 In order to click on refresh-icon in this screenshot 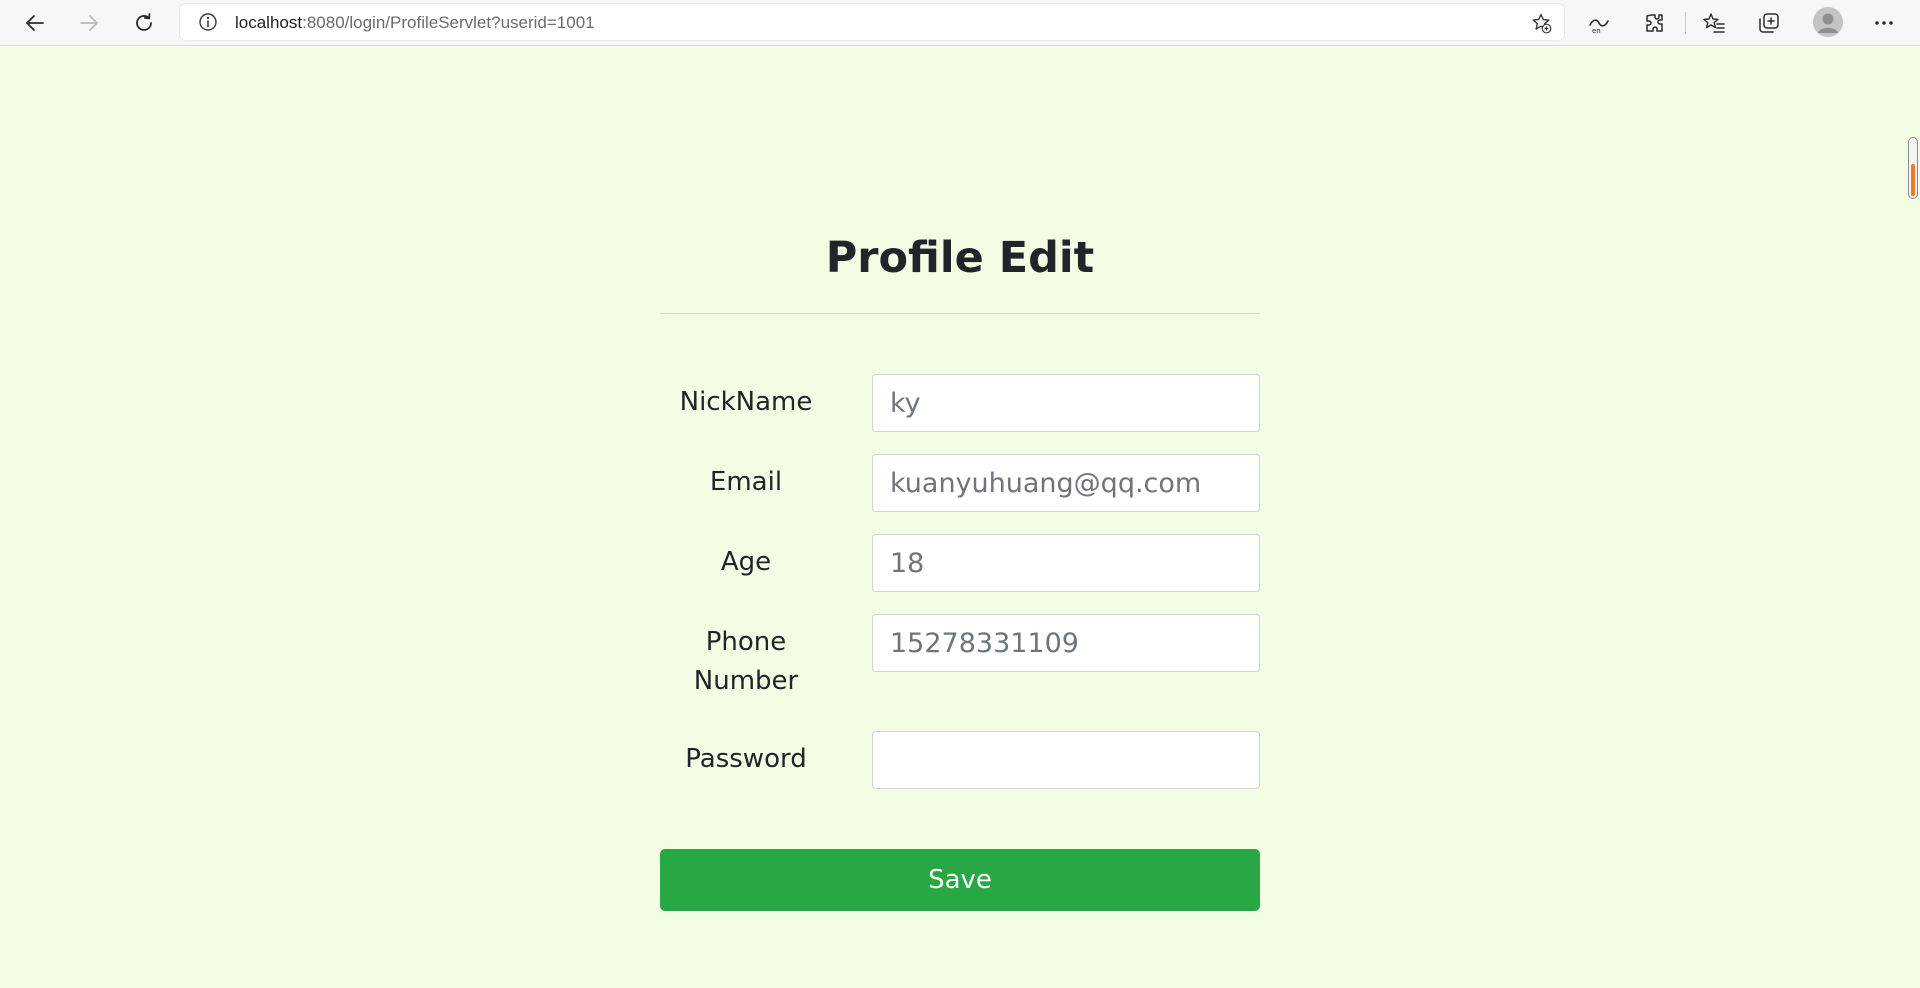, I will do `click(144, 22)`.